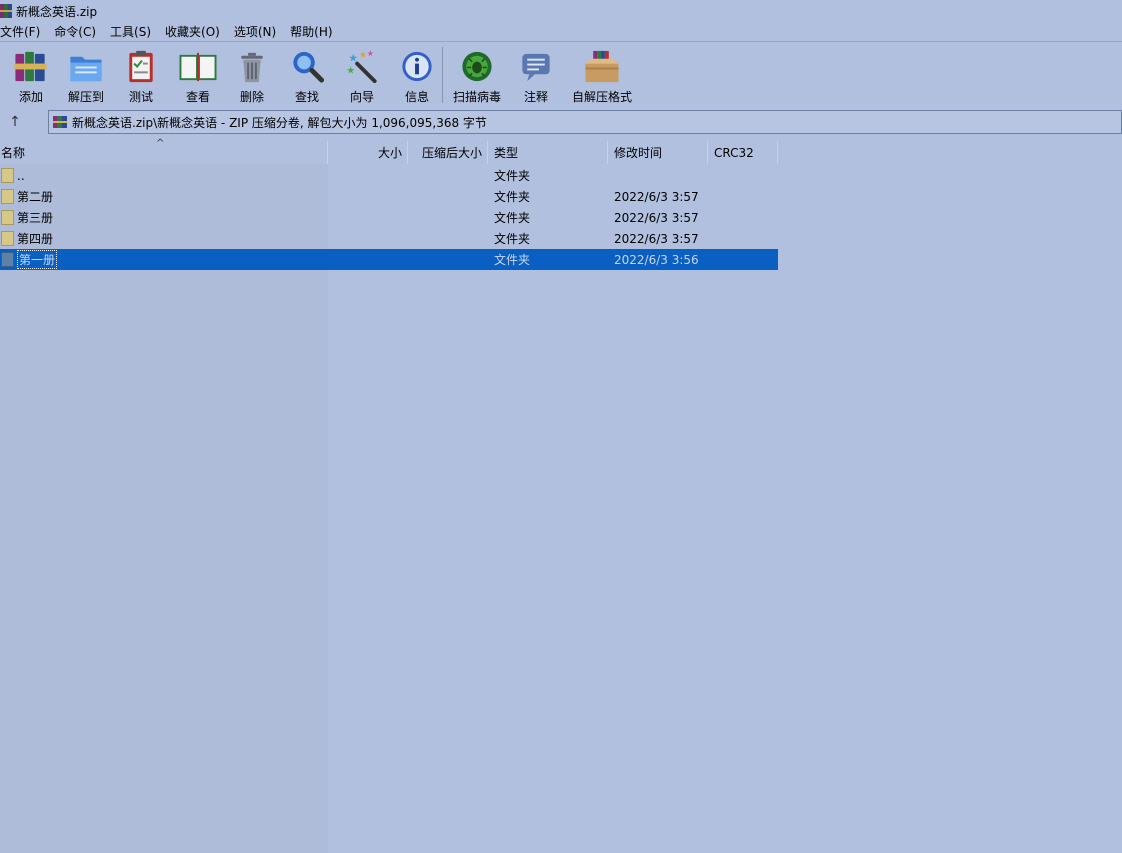 This screenshot has height=853, width=1122. I want to click on test-label: 测试, so click(140, 97).